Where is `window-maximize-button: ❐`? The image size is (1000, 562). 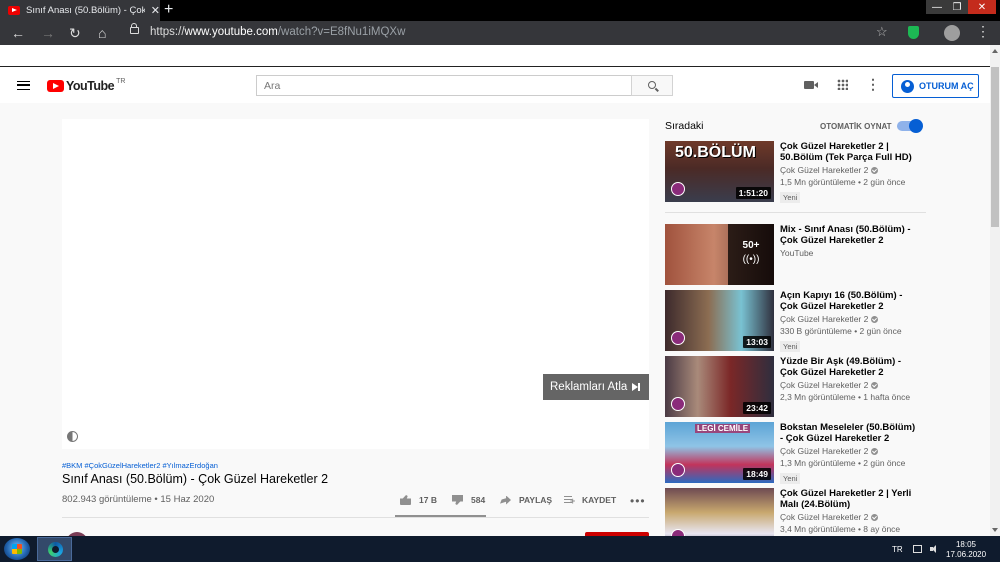
window-maximize-button: ❐ is located at coordinates (957, 7).